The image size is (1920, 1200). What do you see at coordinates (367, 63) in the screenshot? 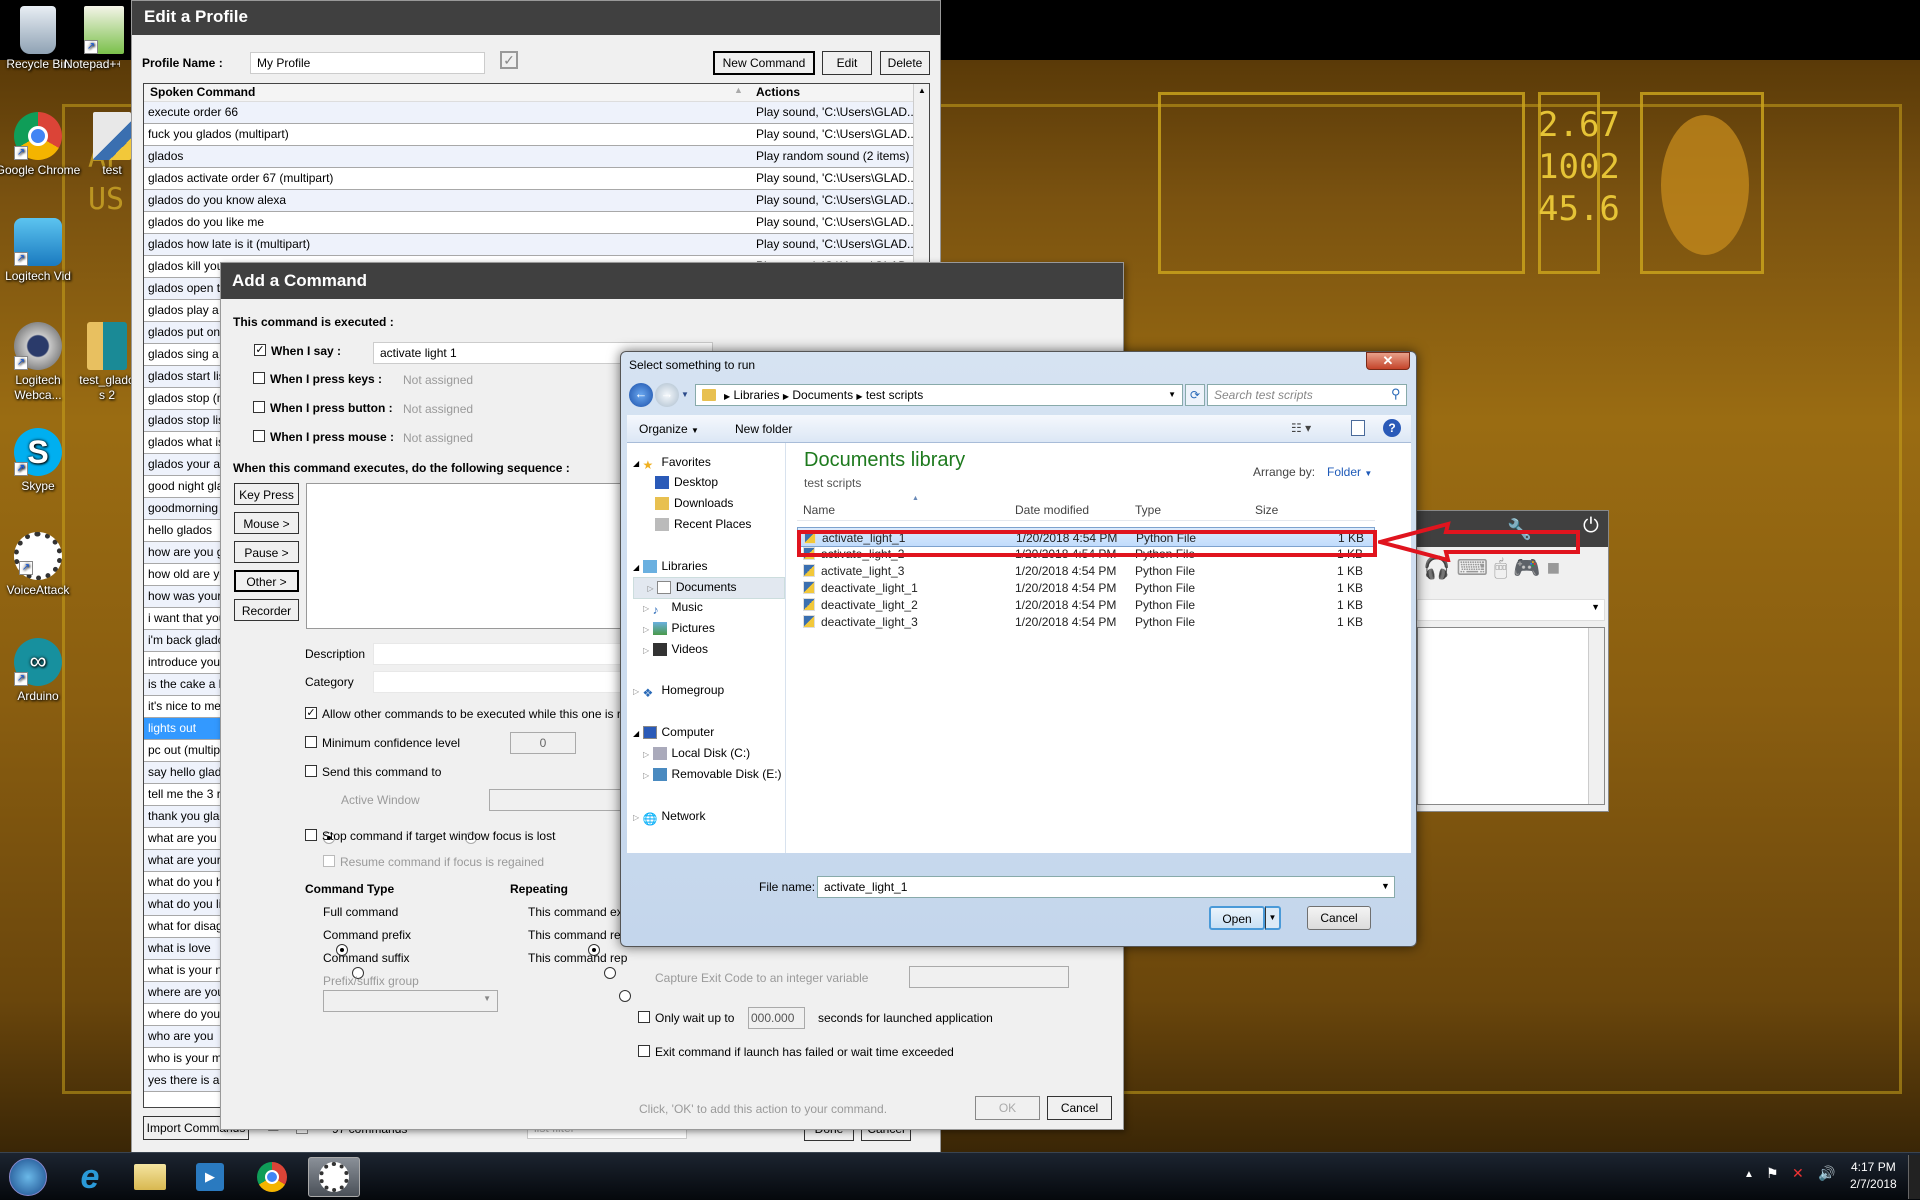
I see `profile-name-input: My Profile` at bounding box center [367, 63].